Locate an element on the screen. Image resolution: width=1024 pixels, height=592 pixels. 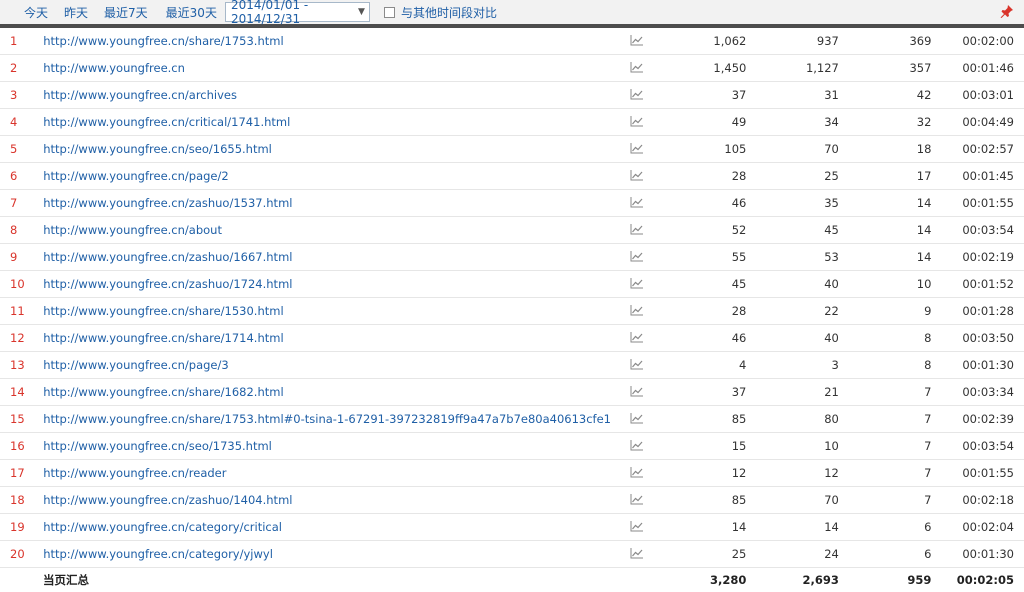
compare-checkbox is located at coordinates (389, 12).